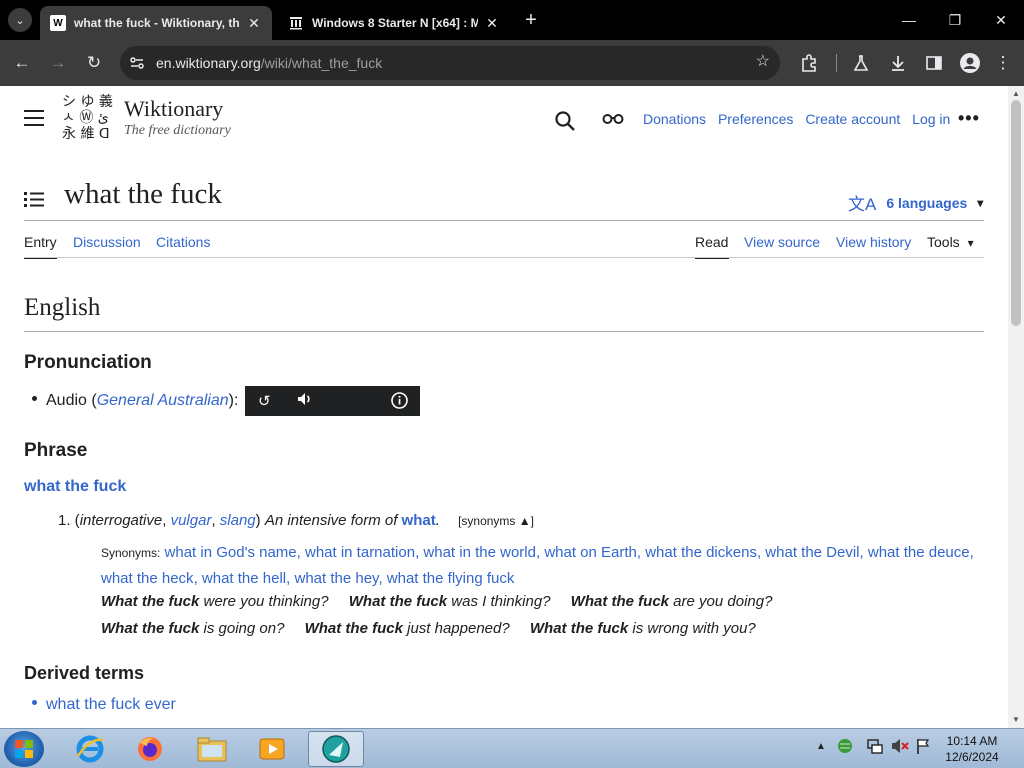 The width and height of the screenshot is (1024, 768). Describe the element at coordinates (809, 63) in the screenshot. I see `extensions-icon` at that location.